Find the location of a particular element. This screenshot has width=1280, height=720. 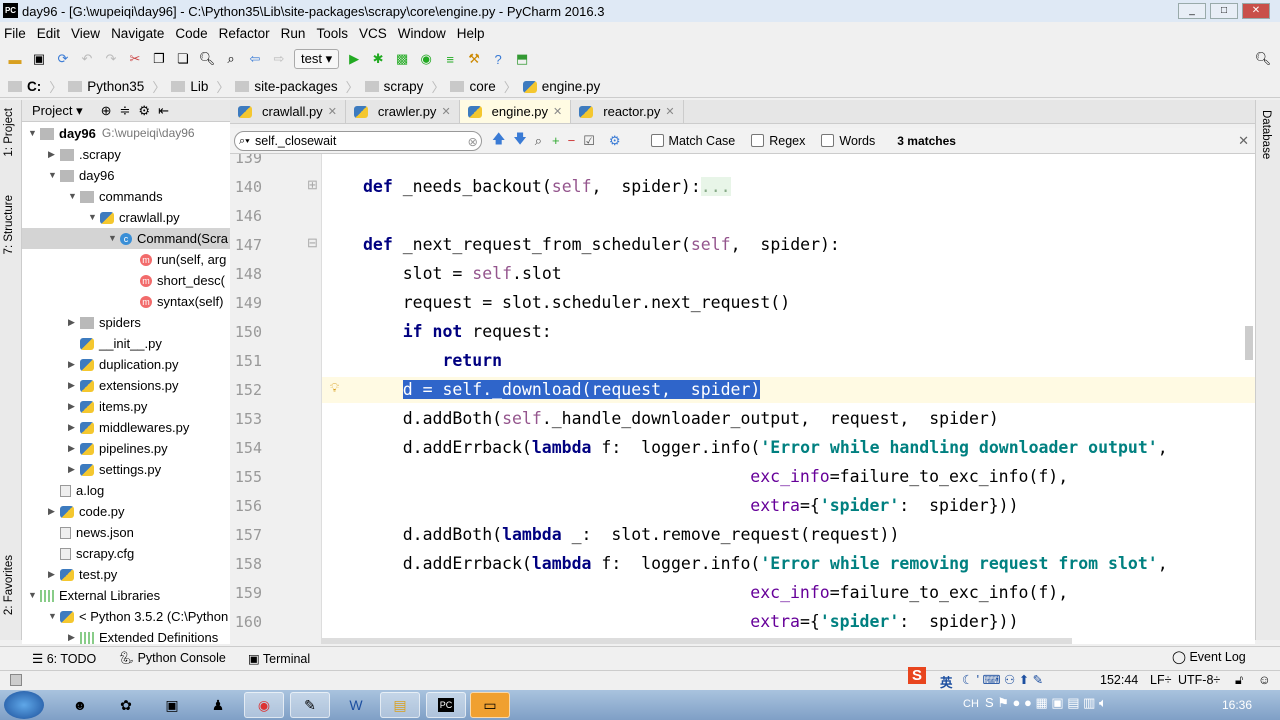

tree-item: ▶ code.py is located at coordinates (73, 511).